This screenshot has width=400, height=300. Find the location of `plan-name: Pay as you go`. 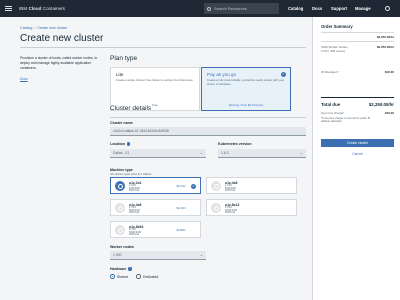

plan-name: Pay as you go is located at coordinates (222, 74).